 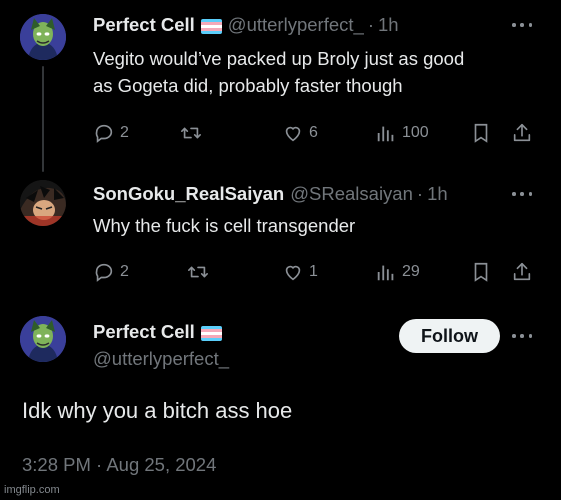 I want to click on main-post-header: Perfect Cell, so click(x=157, y=332).